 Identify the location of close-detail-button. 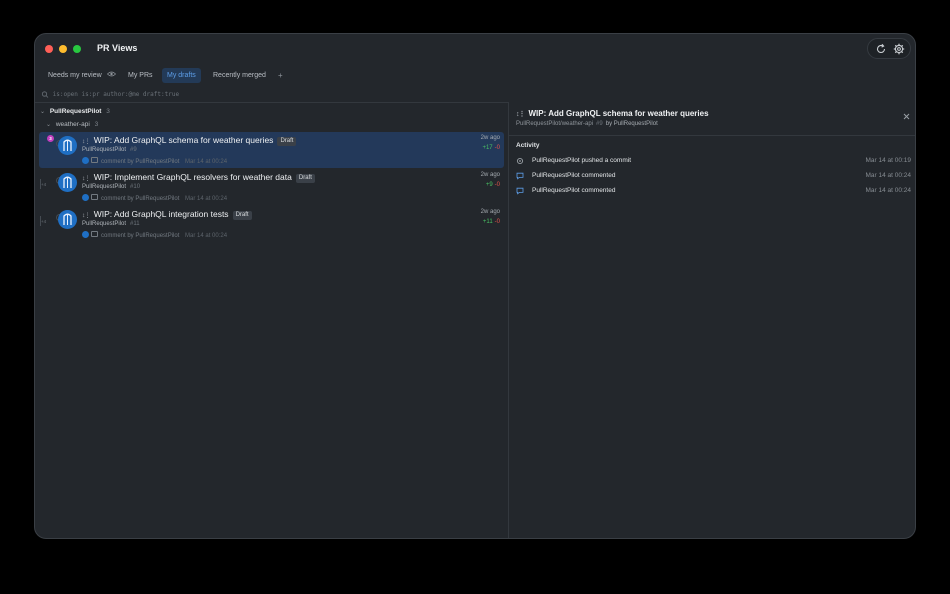
(906, 114).